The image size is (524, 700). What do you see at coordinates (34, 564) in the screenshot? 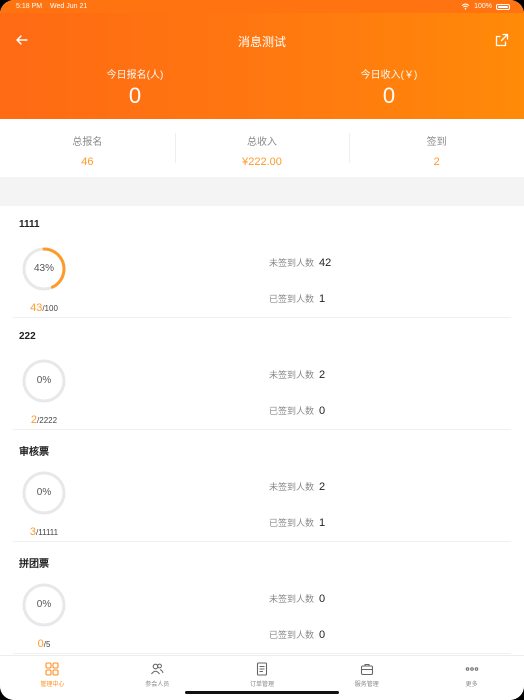
I see `ticket-name: 拼团票` at bounding box center [34, 564].